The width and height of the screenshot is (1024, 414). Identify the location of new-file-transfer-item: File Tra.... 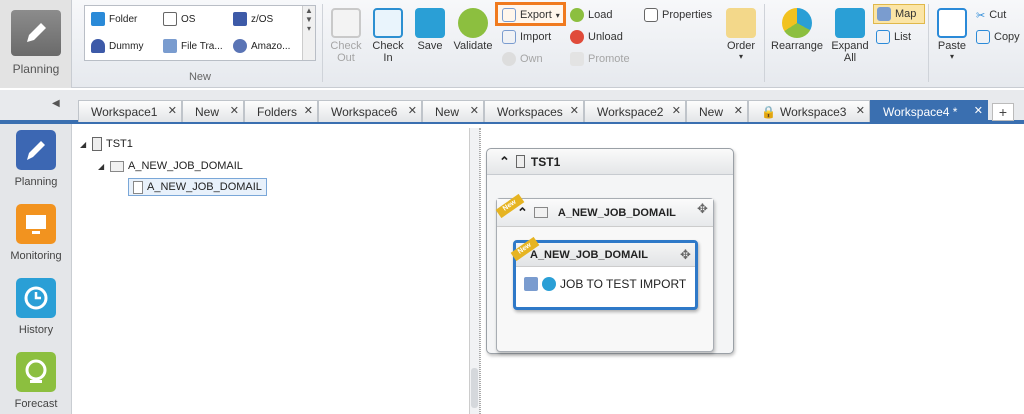
(193, 46).